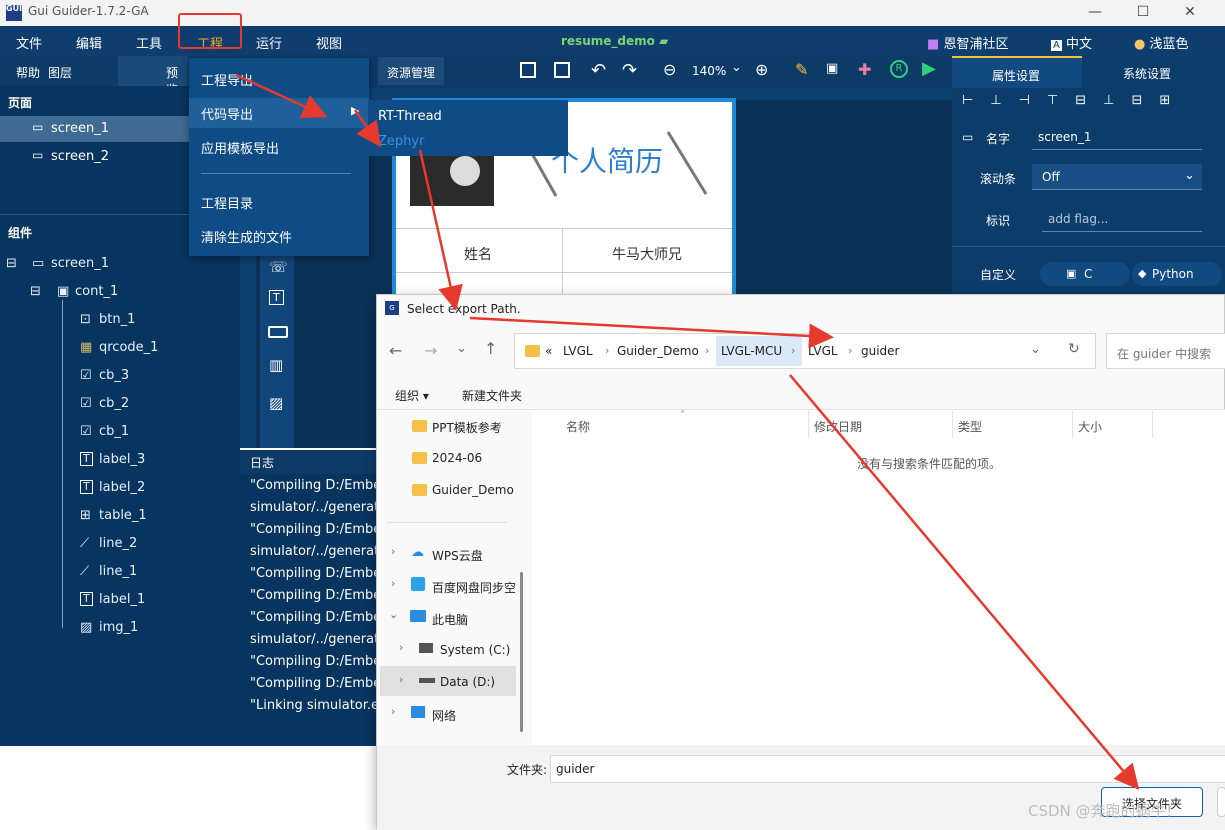 This screenshot has height=830, width=1225. I want to click on wrench-icon: ✚, so click(864, 69).